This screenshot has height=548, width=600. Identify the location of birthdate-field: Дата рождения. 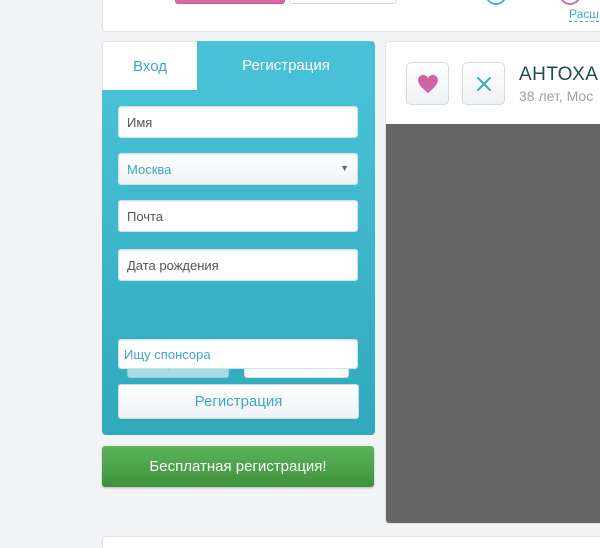
(238, 265).